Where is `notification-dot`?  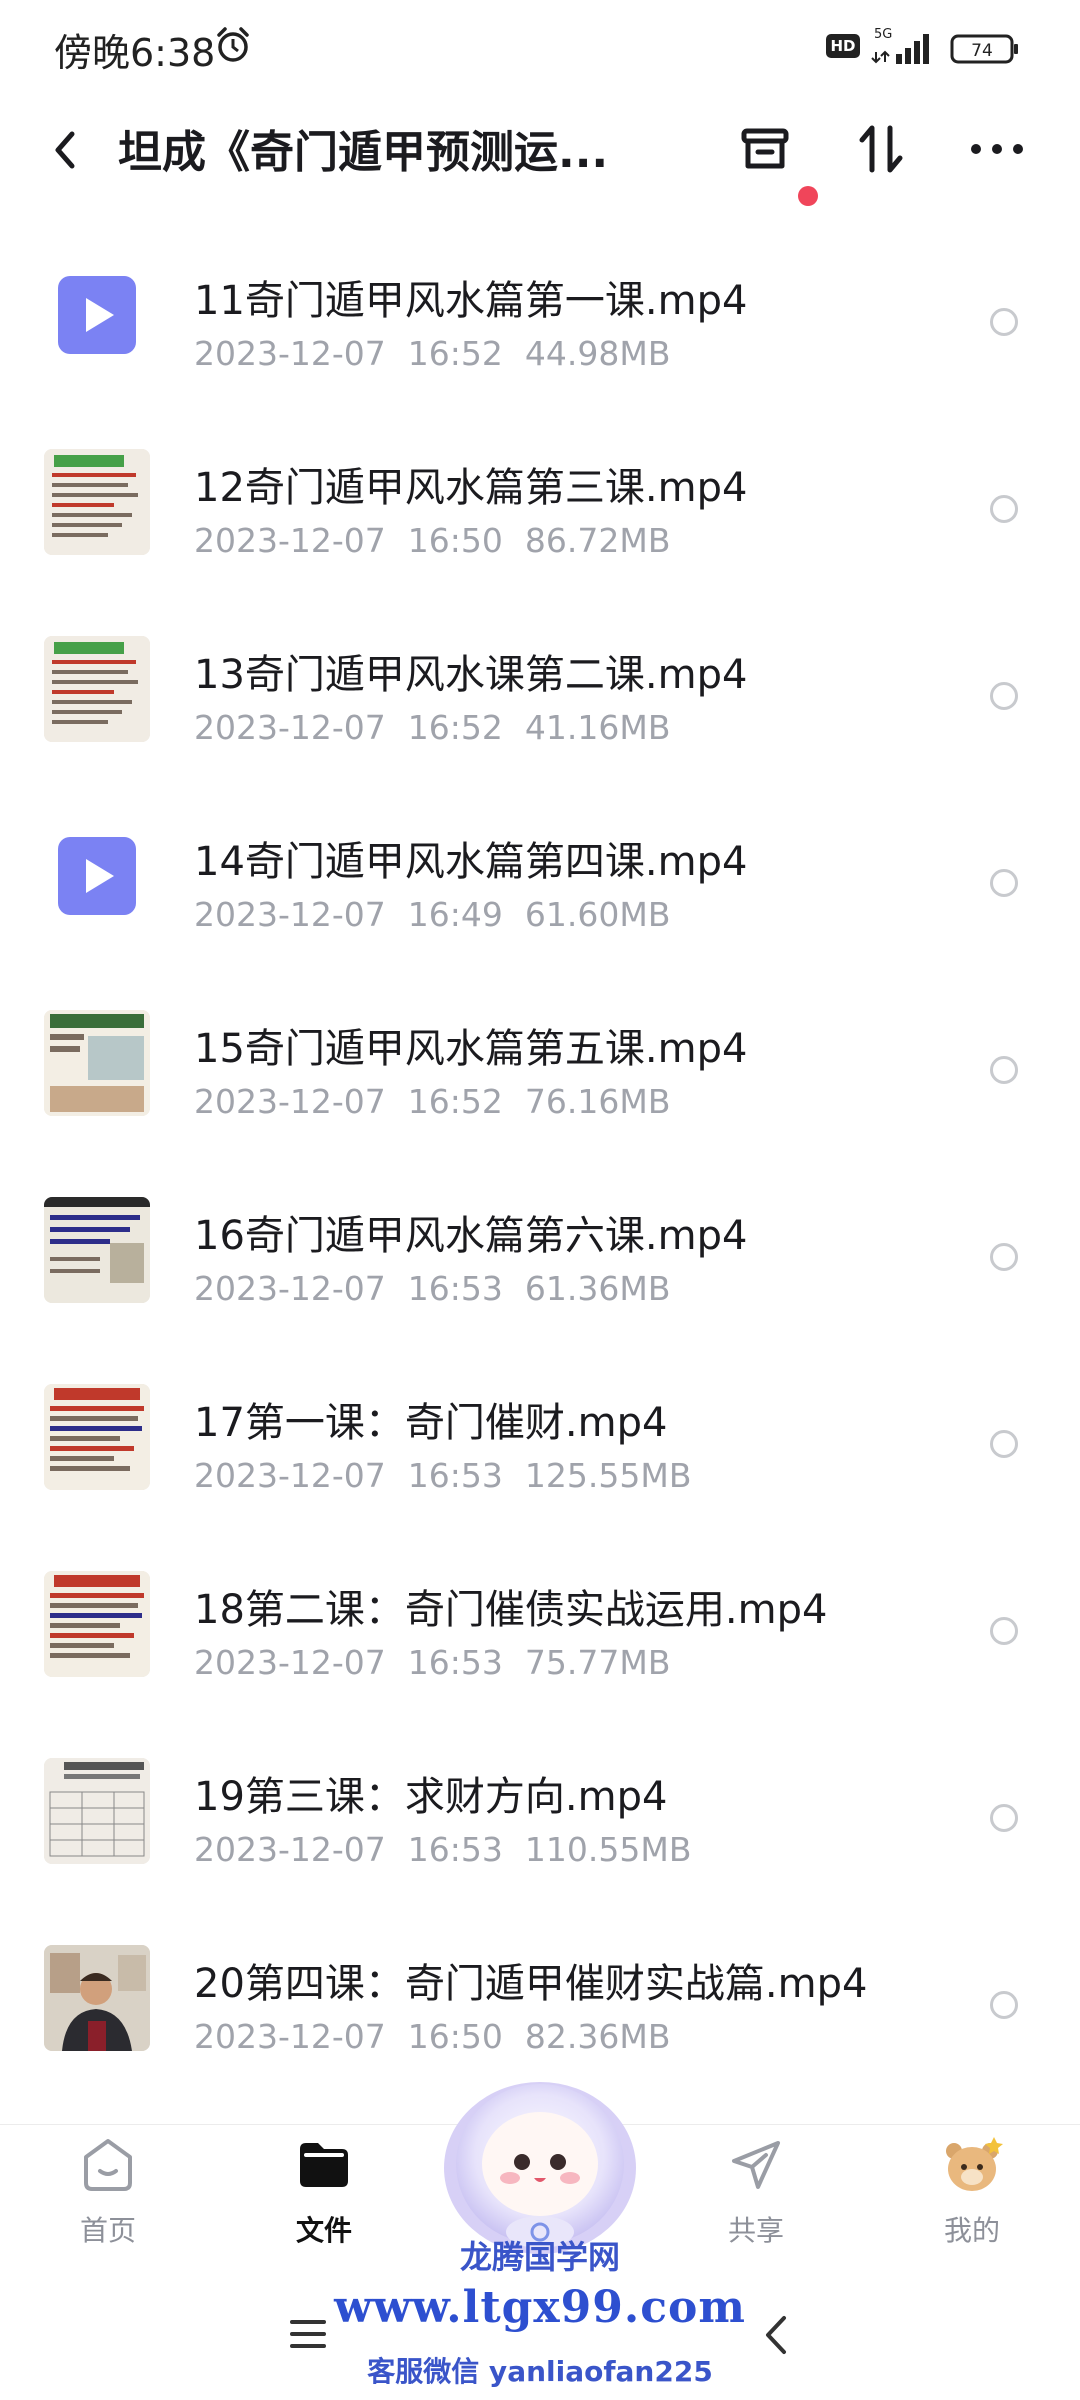
notification-dot is located at coordinates (808, 196).